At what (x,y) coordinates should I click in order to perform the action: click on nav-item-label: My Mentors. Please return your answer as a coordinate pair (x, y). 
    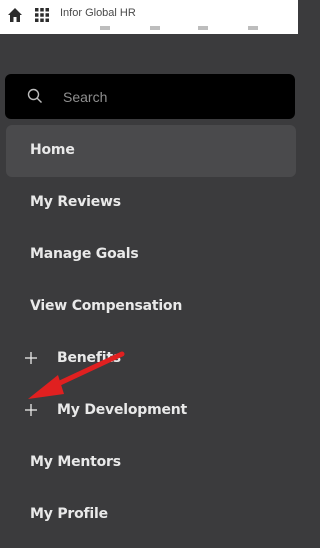
    Looking at the image, I should click on (75, 462).